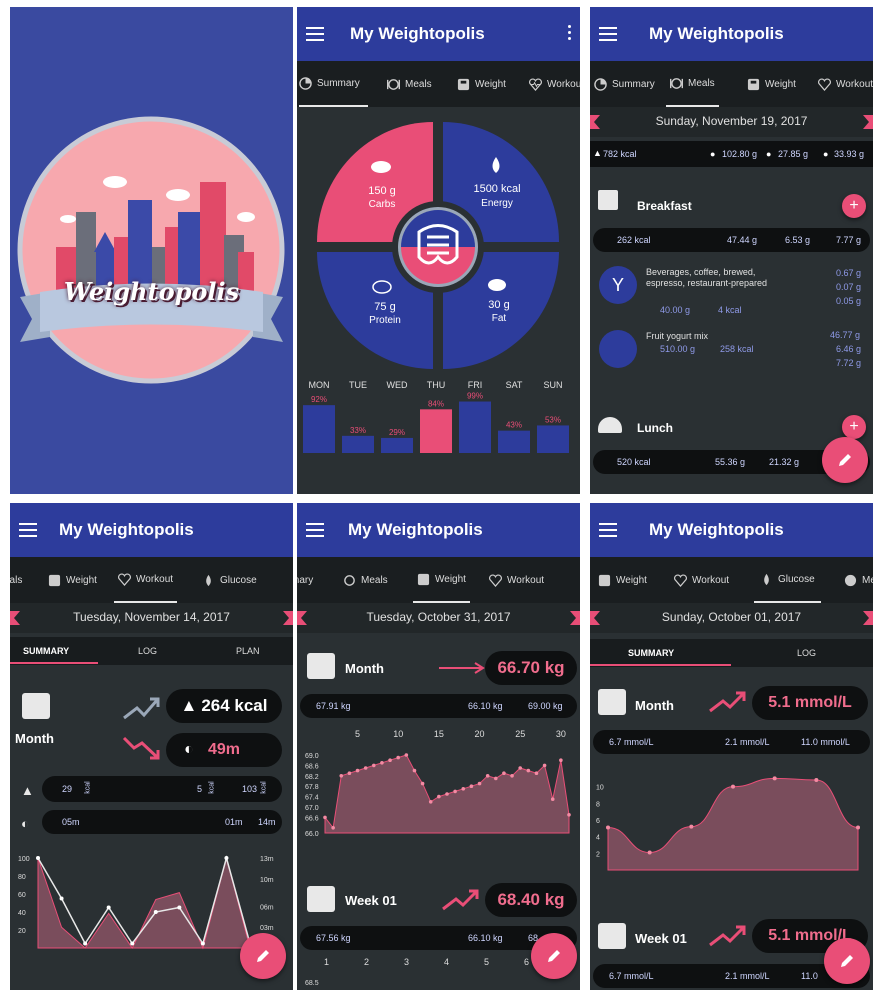 The width and height of the screenshot is (880, 999). What do you see at coordinates (677, 336) in the screenshot?
I see `item2-name: Fruit yogurt mix` at bounding box center [677, 336].